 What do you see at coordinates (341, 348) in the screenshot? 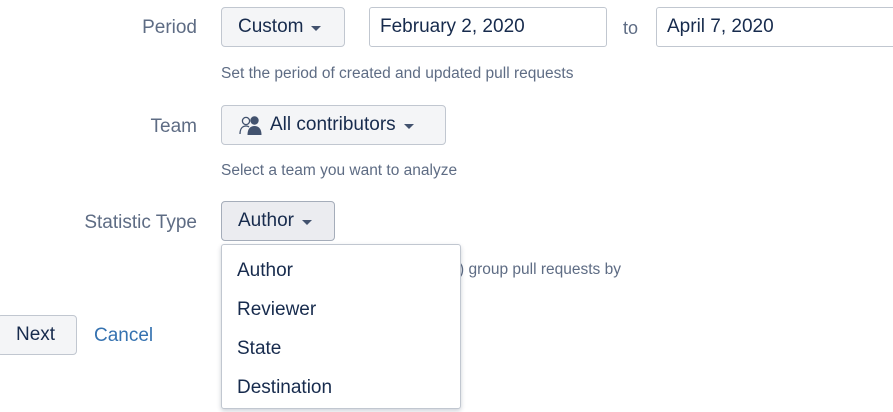
I see `dropdown-option-state: State` at bounding box center [341, 348].